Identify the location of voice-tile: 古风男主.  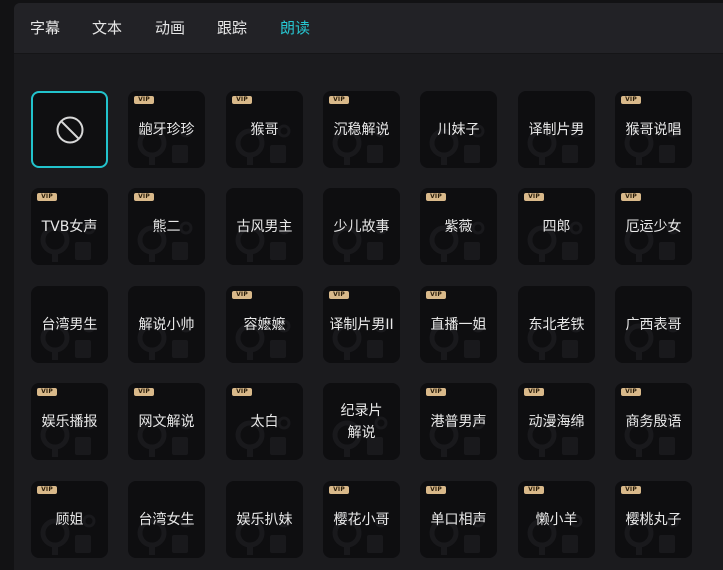
(264, 226).